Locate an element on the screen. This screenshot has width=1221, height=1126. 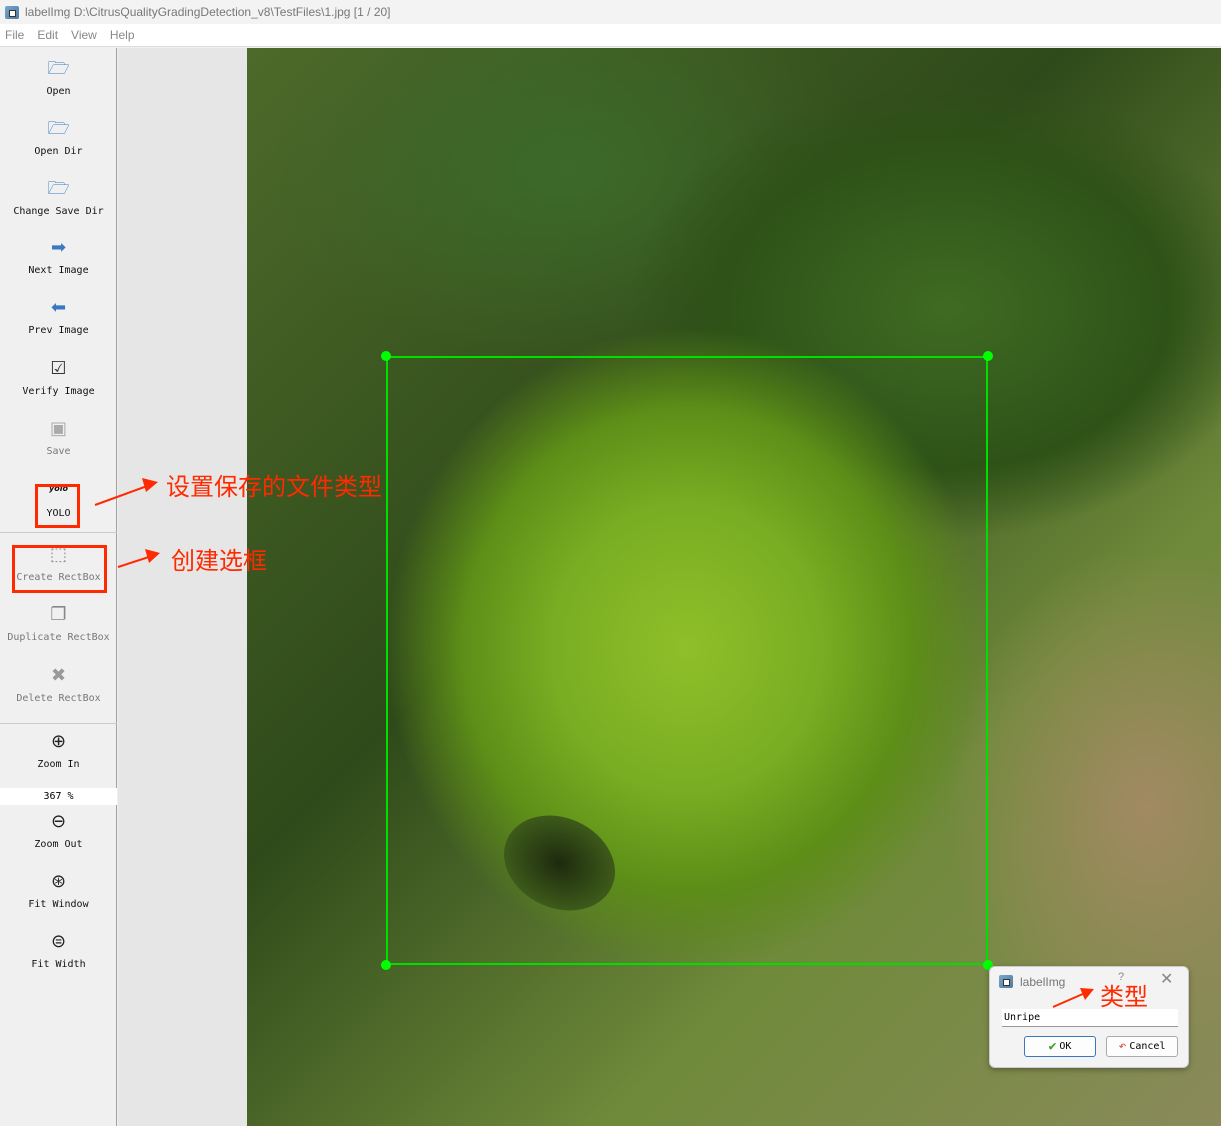
ok-button: ✔ OK is located at coordinates (1060, 1046).